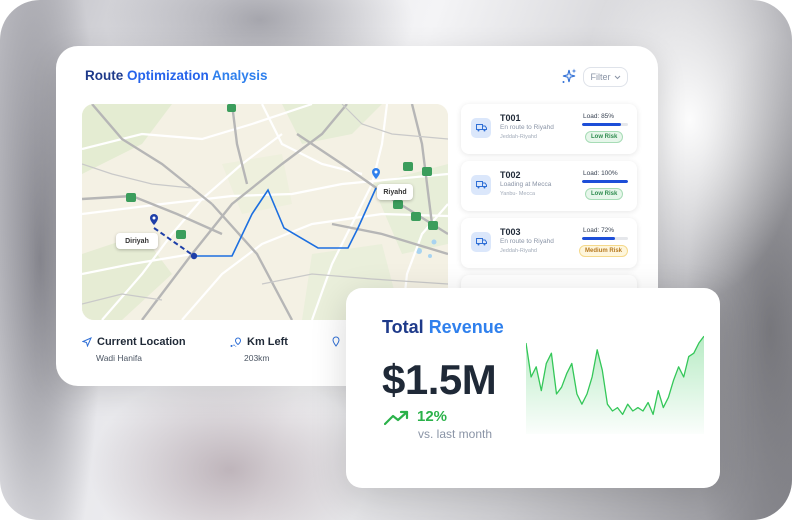 The image size is (792, 520). Describe the element at coordinates (617, 77) in the screenshot. I see `chevron-down-icon` at that location.